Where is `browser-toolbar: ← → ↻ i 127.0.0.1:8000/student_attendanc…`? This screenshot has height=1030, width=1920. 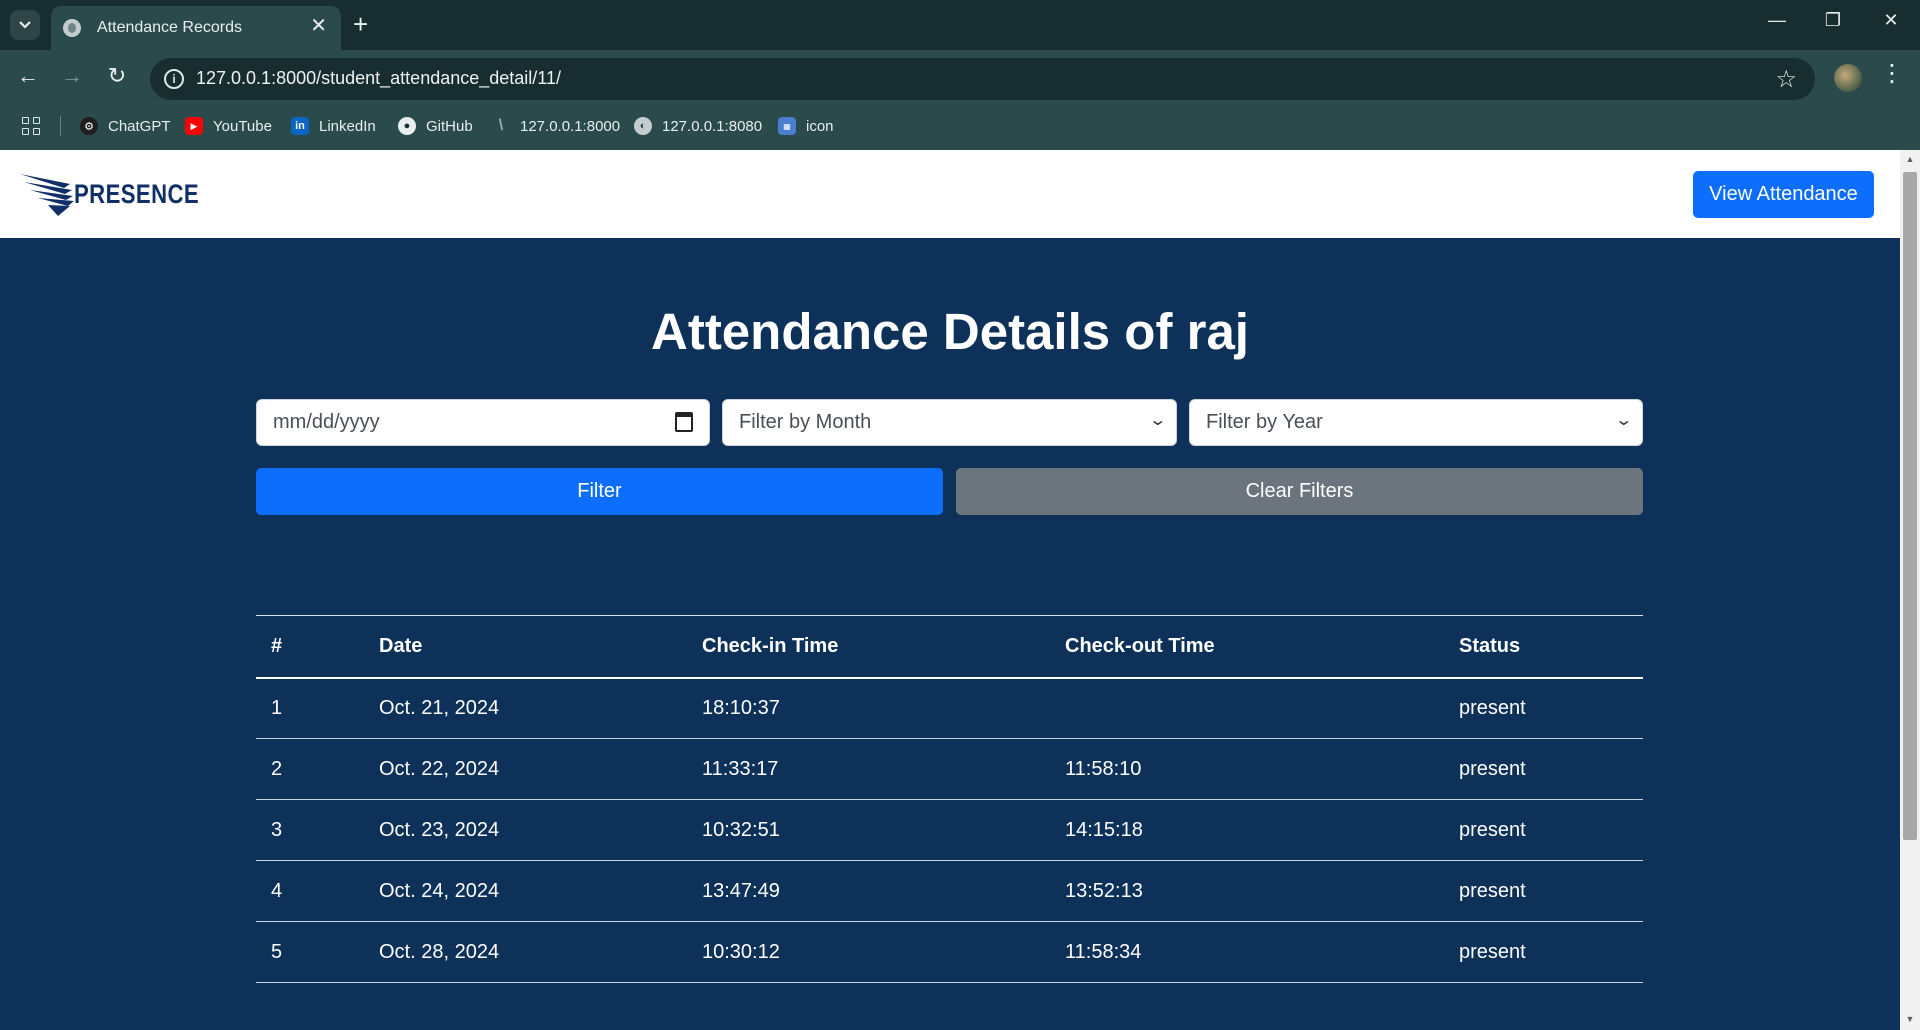
browser-toolbar: ← → ↻ i 127.0.0.1:8000/student_attendanc… is located at coordinates (960, 79).